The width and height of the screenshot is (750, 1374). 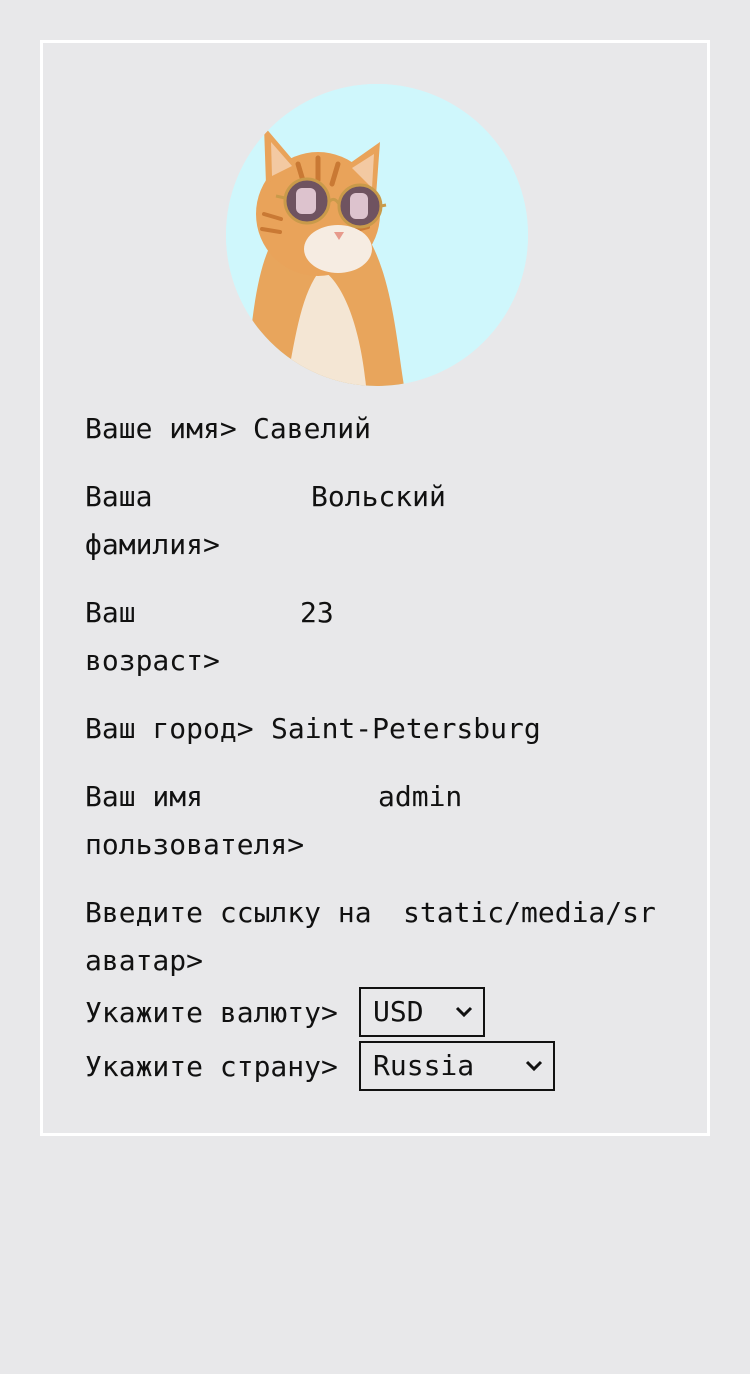 What do you see at coordinates (161, 428) in the screenshot?
I see `first-name-label: Ваше имя>` at bounding box center [161, 428].